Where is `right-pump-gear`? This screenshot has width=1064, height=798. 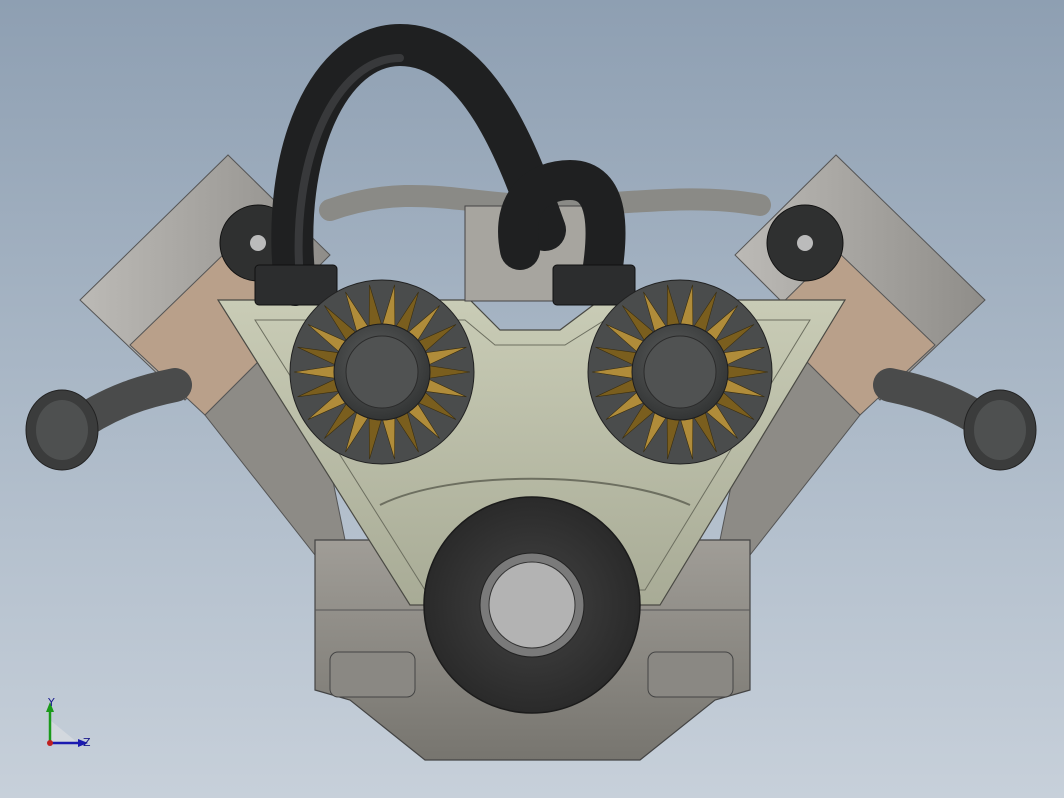 right-pump-gear is located at coordinates (680, 372).